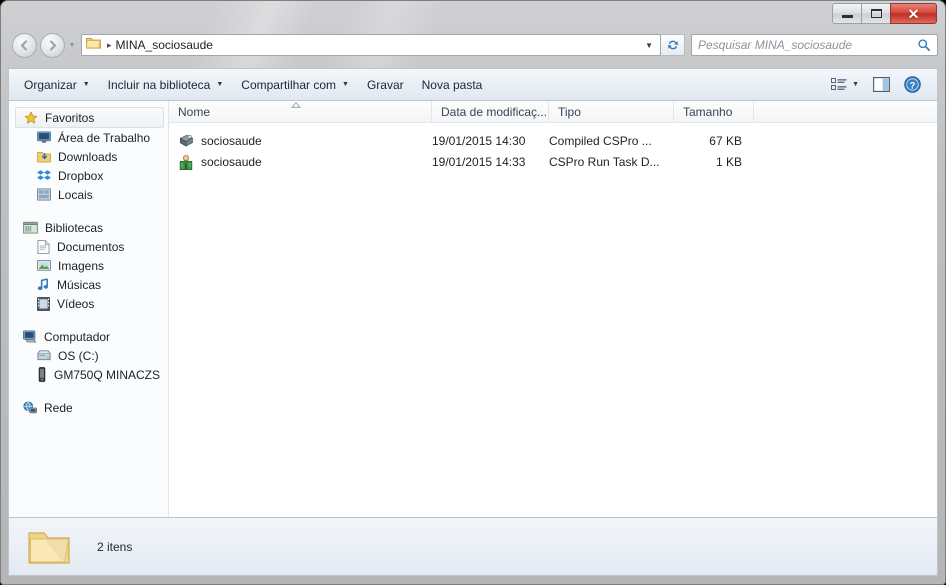 This screenshot has height=585, width=946. What do you see at coordinates (58, 407) in the screenshot?
I see `sidebar-item-label: Rede` at bounding box center [58, 407].